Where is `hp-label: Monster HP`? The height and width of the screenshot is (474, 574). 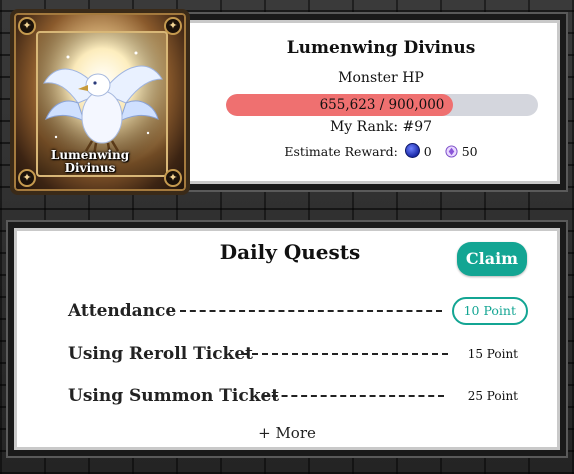
hp-label: Monster HP is located at coordinates (381, 78).